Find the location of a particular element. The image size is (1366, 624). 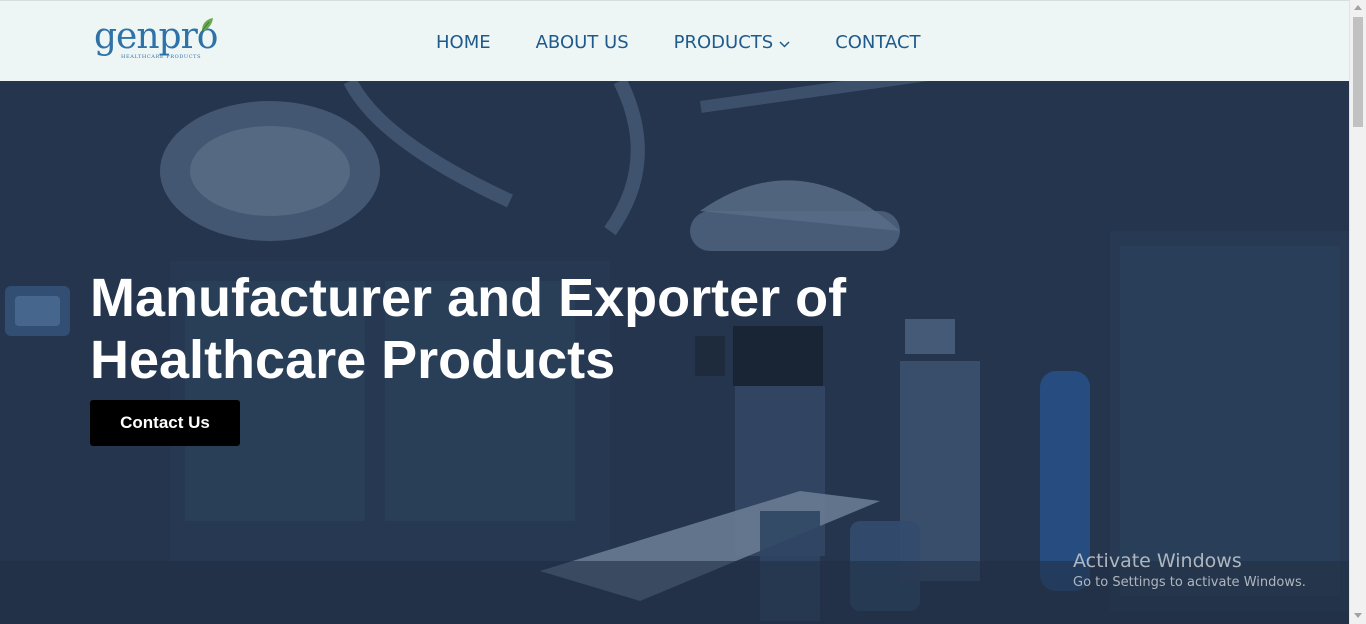

nav-products: PRODUCTS is located at coordinates (732, 43).